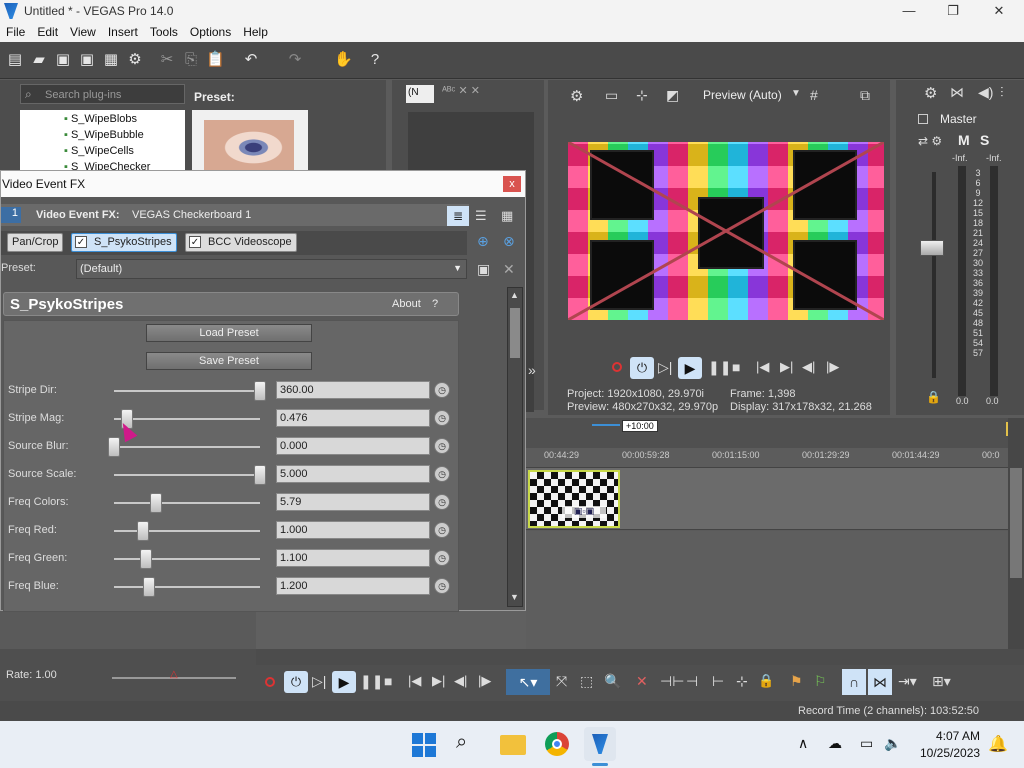 This screenshot has height=768, width=1024. Describe the element at coordinates (371, 681) in the screenshot. I see `pause-icon: ❚❚` at that location.